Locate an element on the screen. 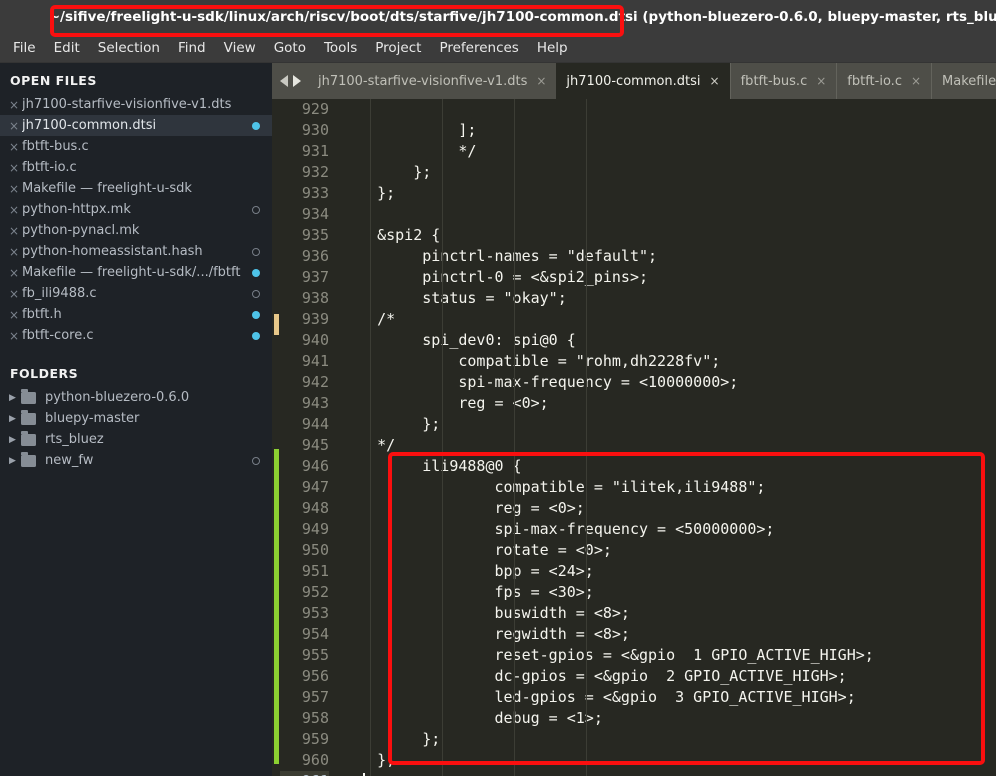 This screenshot has width=996, height=776. menu-item-tools: Tools is located at coordinates (340, 48).